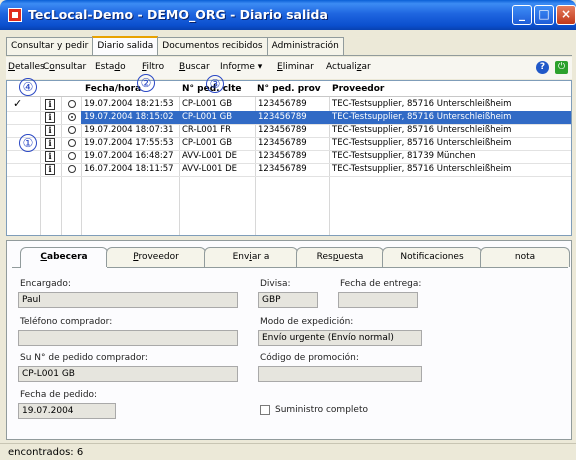  I want to click on cell-fecha: 16.07.2004 18:11:57, so click(129, 169).